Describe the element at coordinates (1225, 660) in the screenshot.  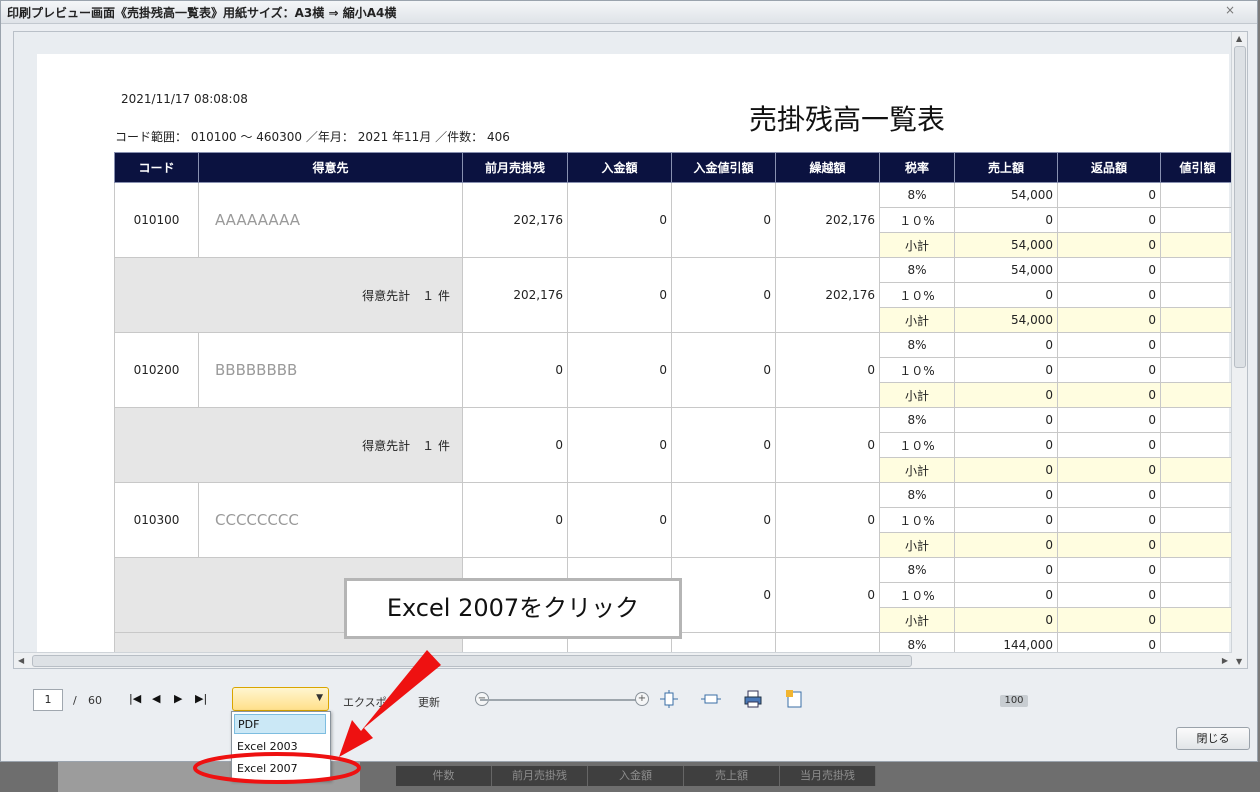
I see `scroll-right-icon: ▶` at that location.